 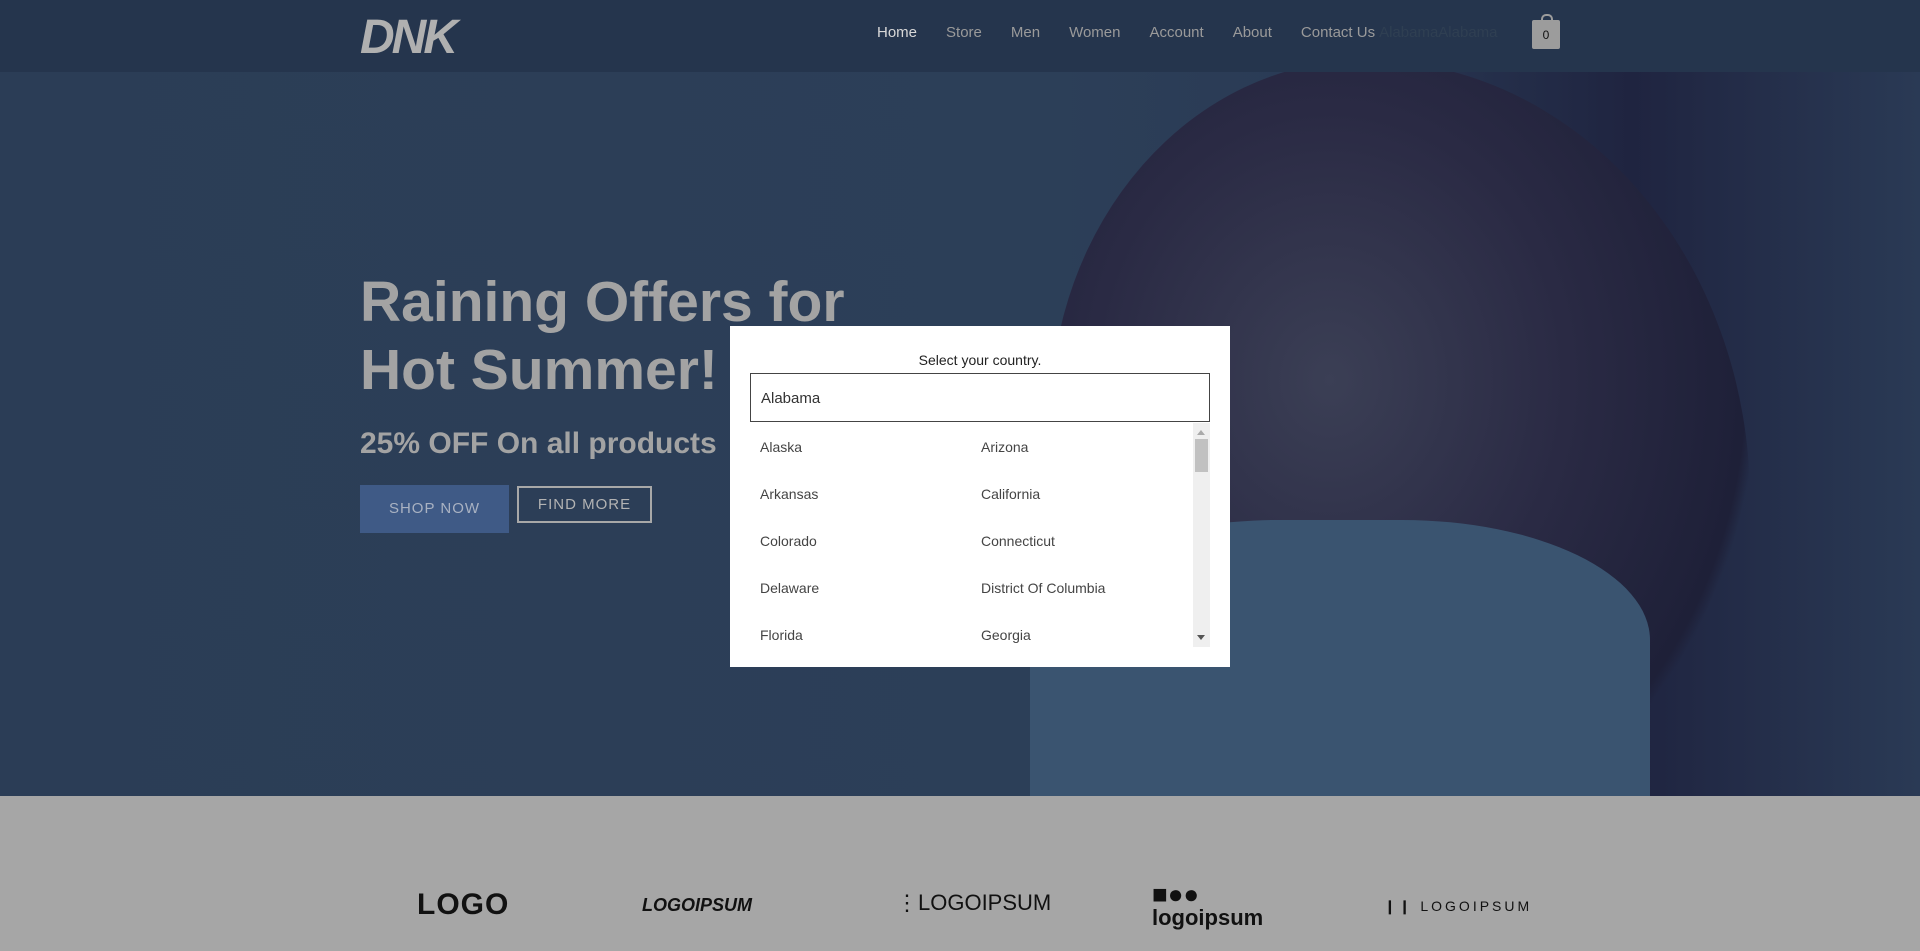 I want to click on option-arkansas: Arkansas, so click(x=860, y=494).